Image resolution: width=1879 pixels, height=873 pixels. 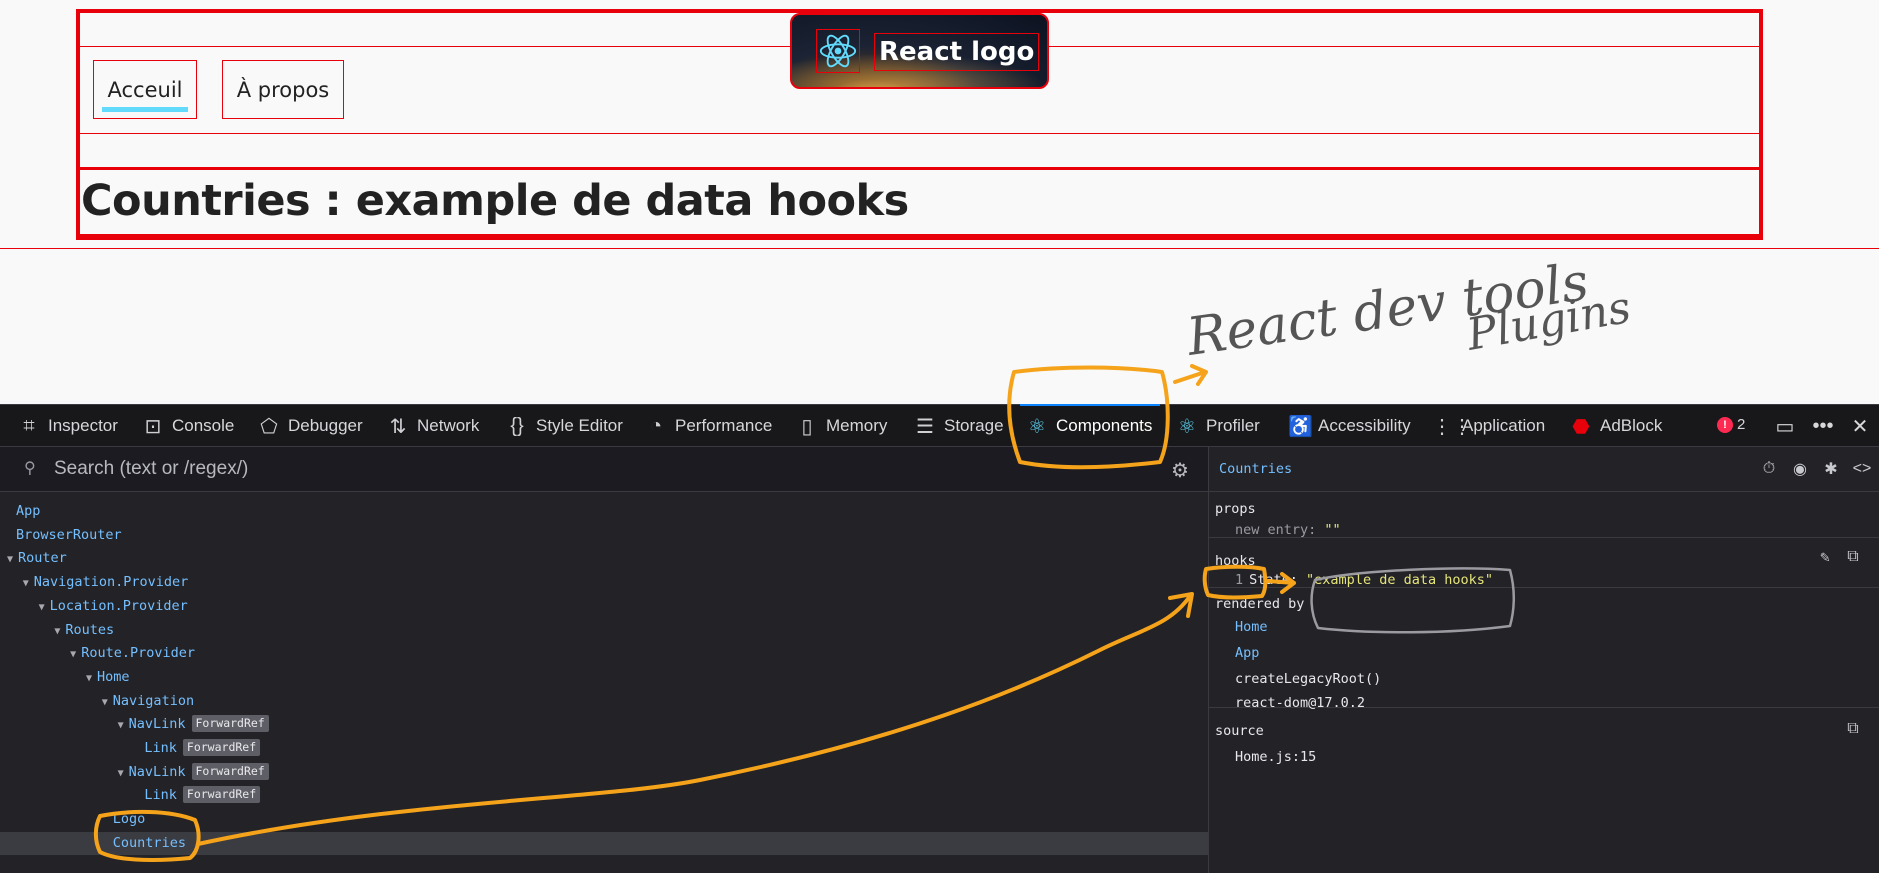 I want to click on error-count: ! 2, so click(x=1731, y=424).